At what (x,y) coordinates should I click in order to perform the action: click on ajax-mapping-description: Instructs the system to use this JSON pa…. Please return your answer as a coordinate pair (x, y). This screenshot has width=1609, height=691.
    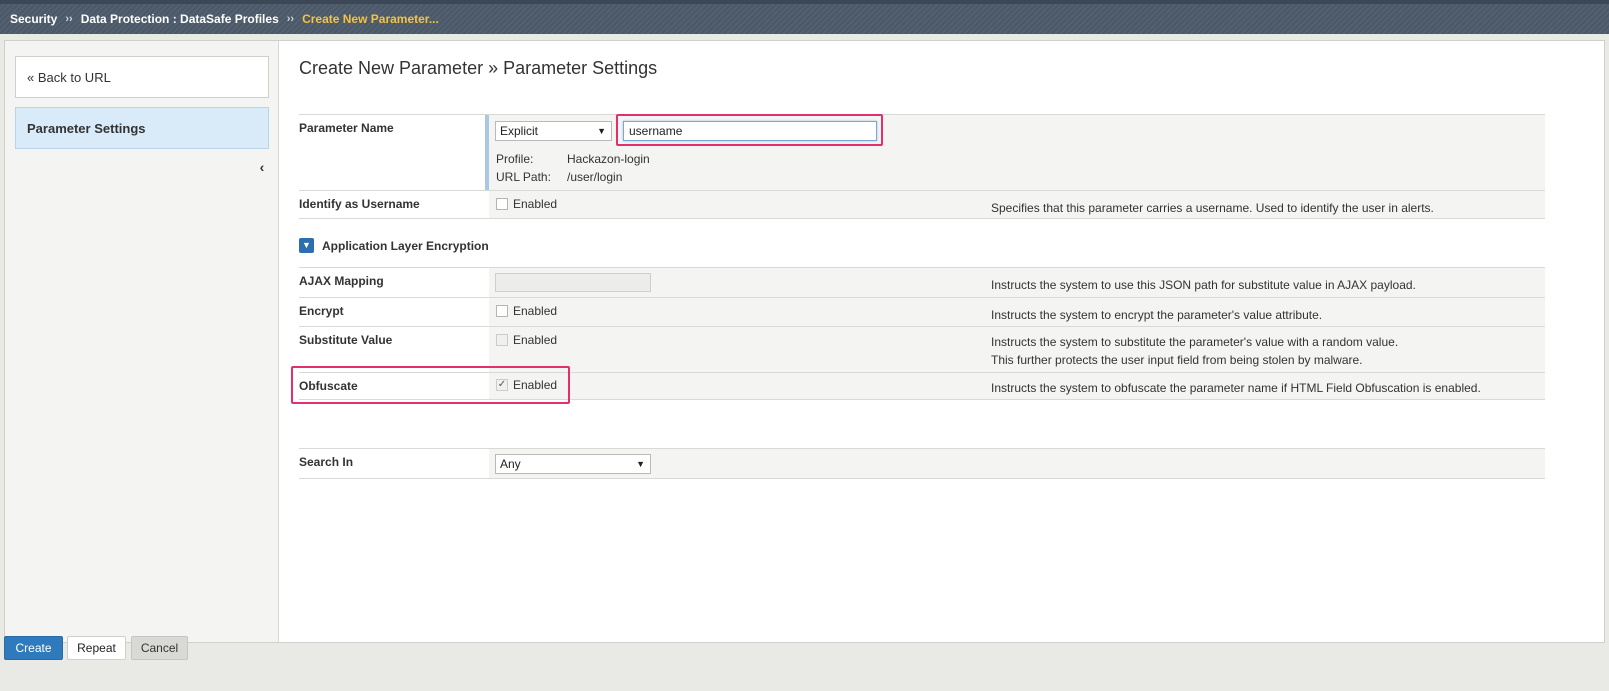
    Looking at the image, I should click on (1203, 285).